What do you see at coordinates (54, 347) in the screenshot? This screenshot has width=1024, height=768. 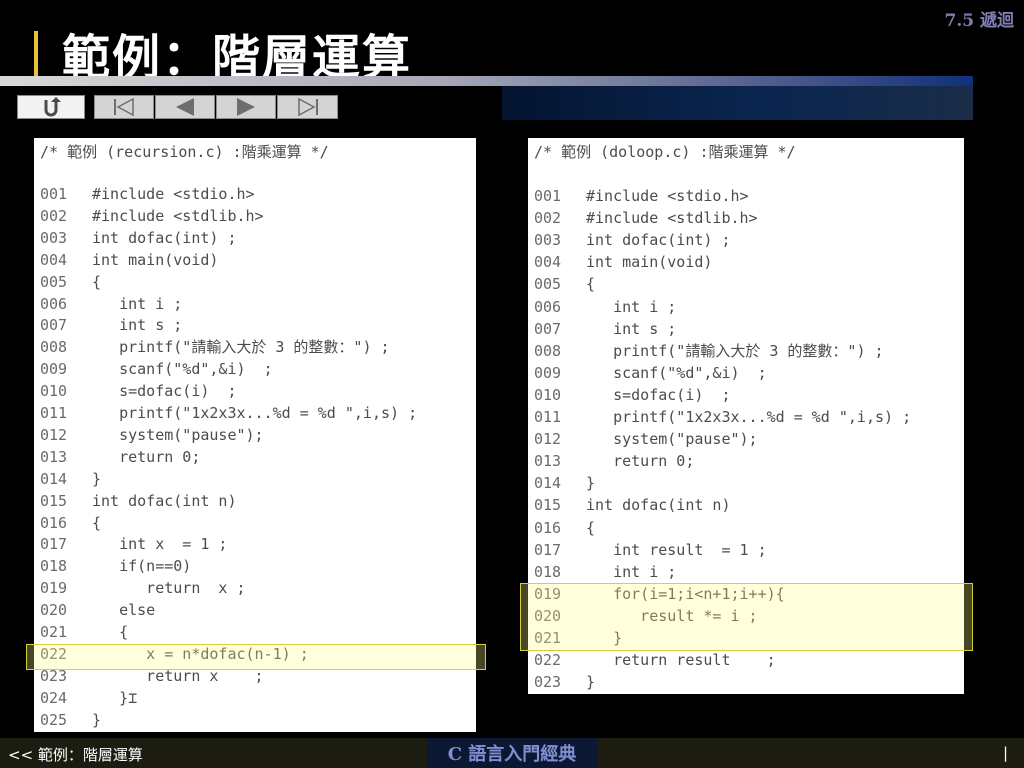 I see `line-number: 008` at bounding box center [54, 347].